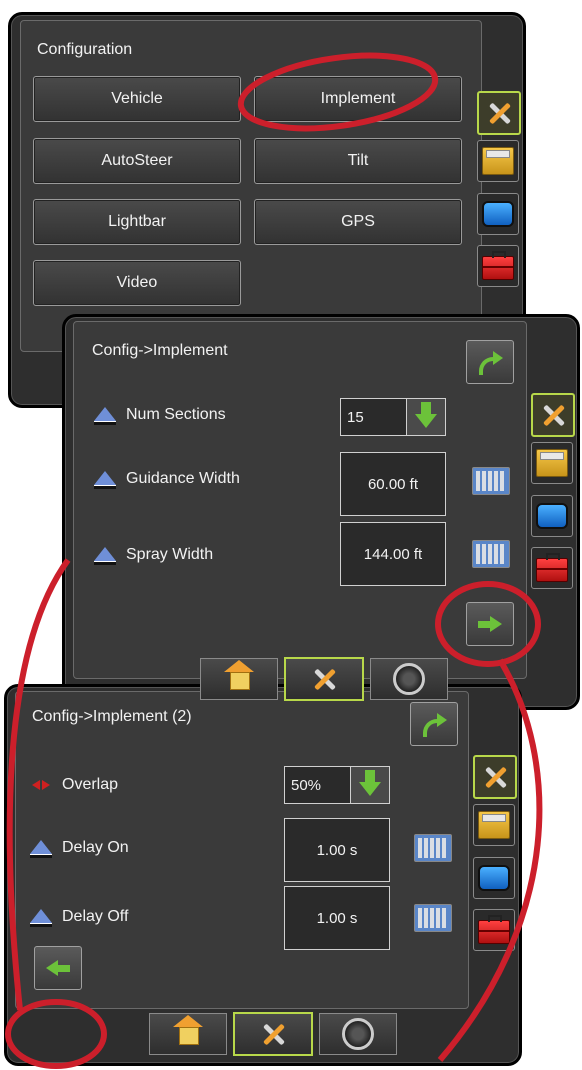 This screenshot has width=582, height=1070. I want to click on previous-page-button, so click(58, 968).